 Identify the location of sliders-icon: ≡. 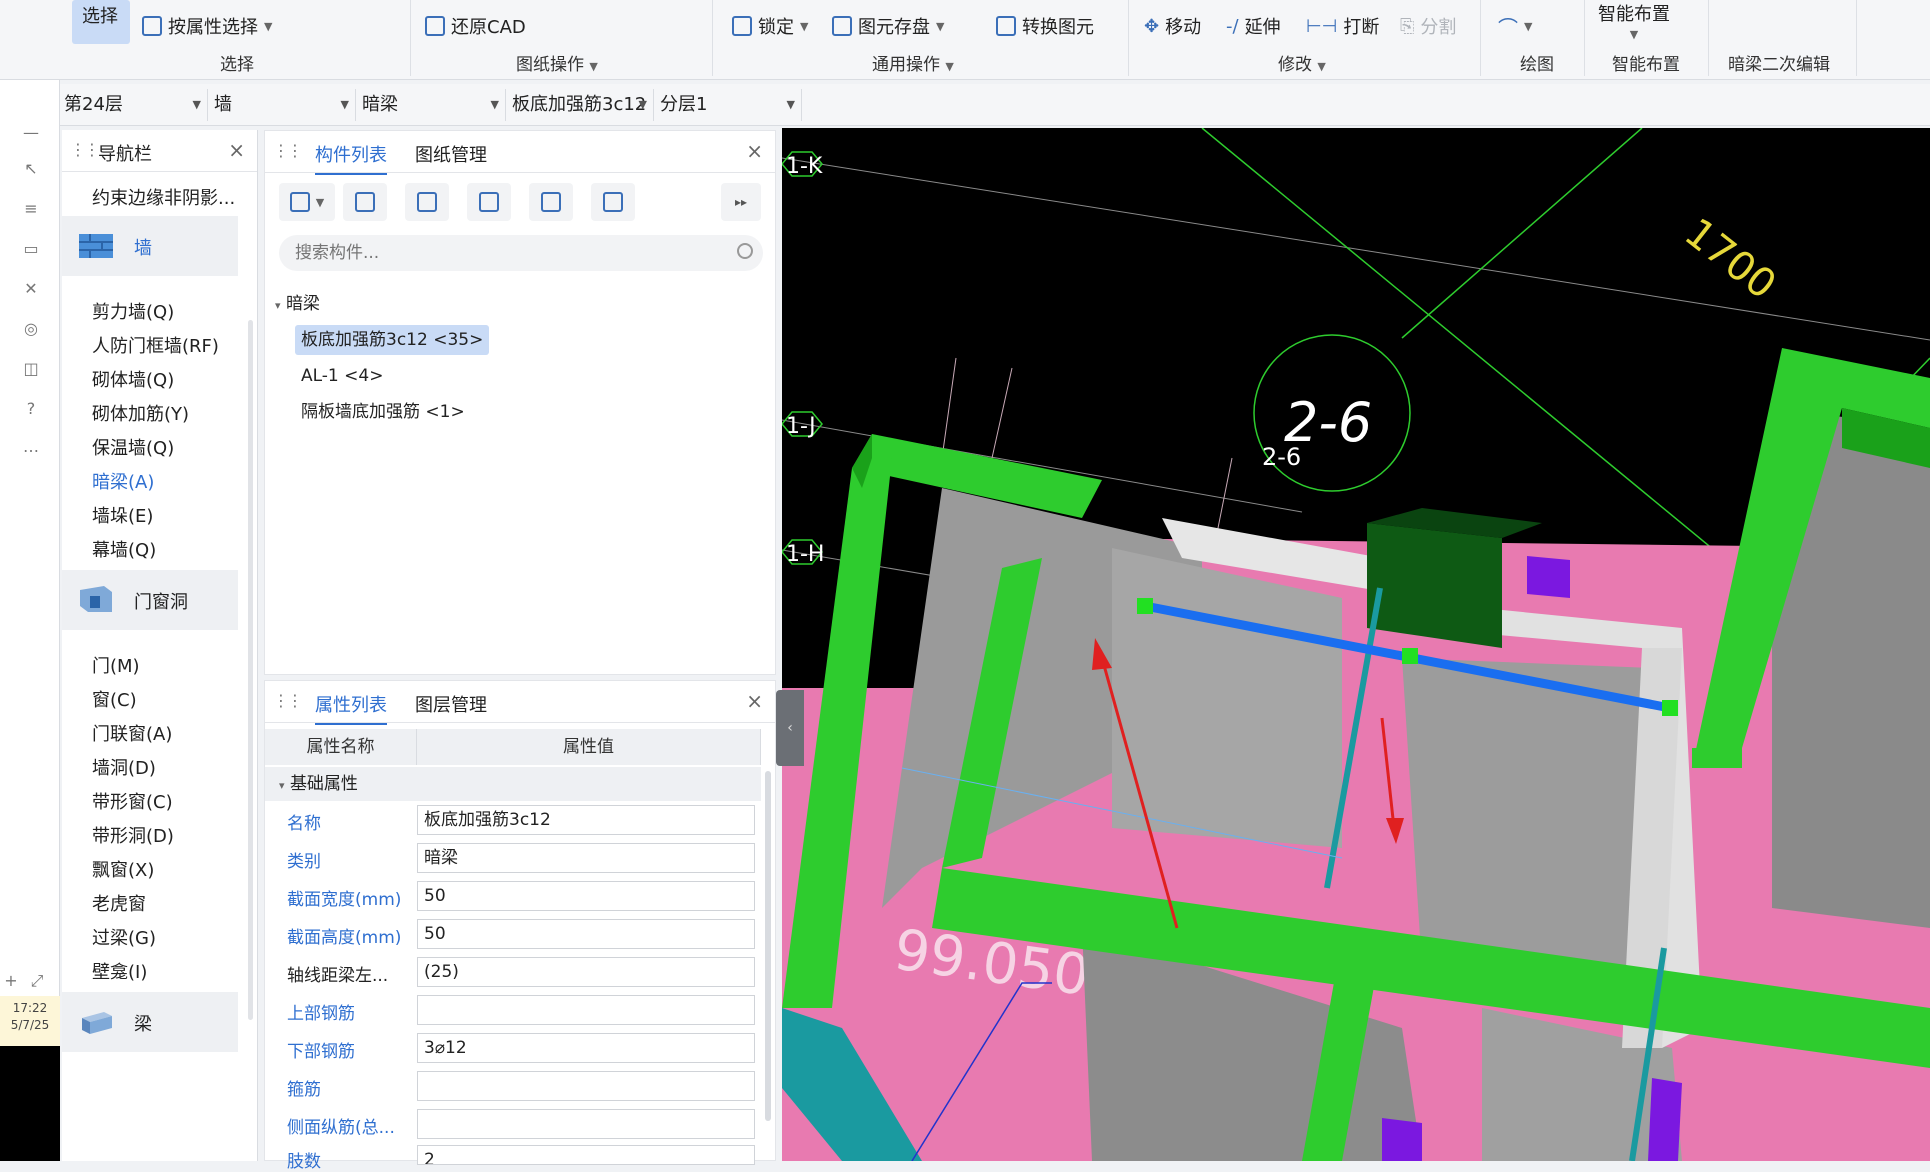
(31, 209).